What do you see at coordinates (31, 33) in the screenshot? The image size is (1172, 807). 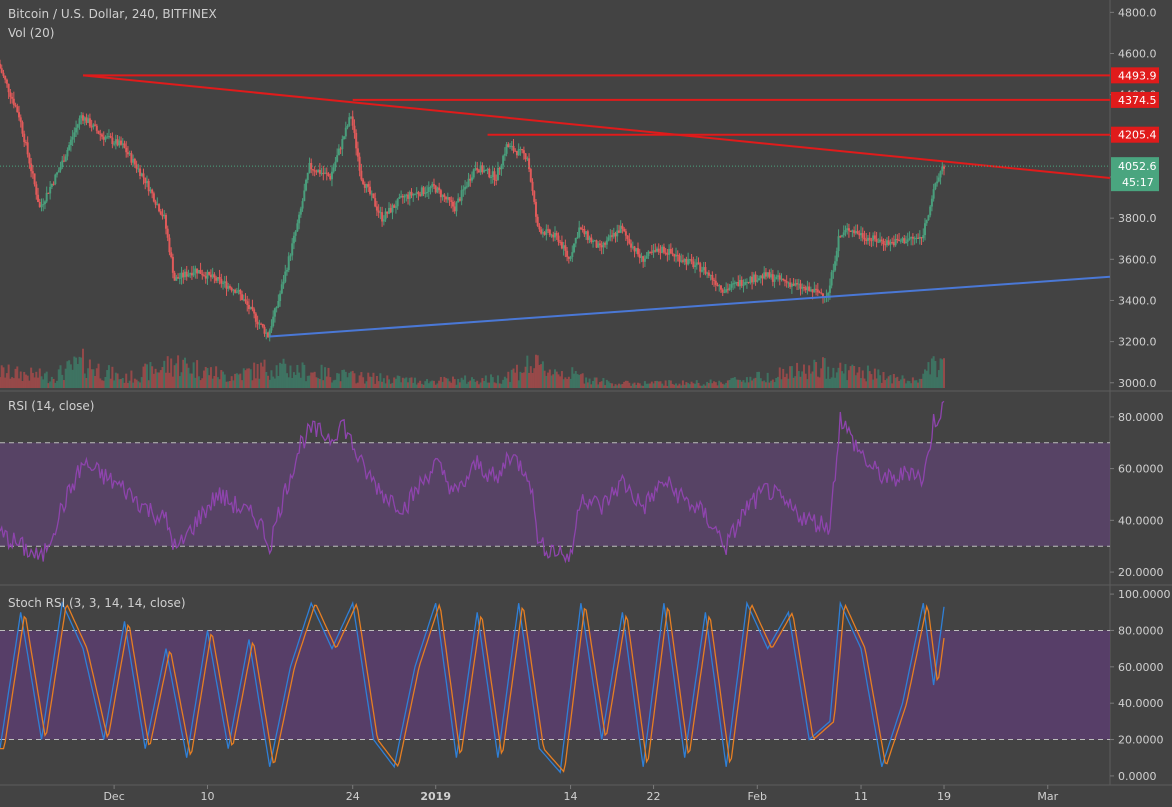 I see `volume-label: Vol (20)` at bounding box center [31, 33].